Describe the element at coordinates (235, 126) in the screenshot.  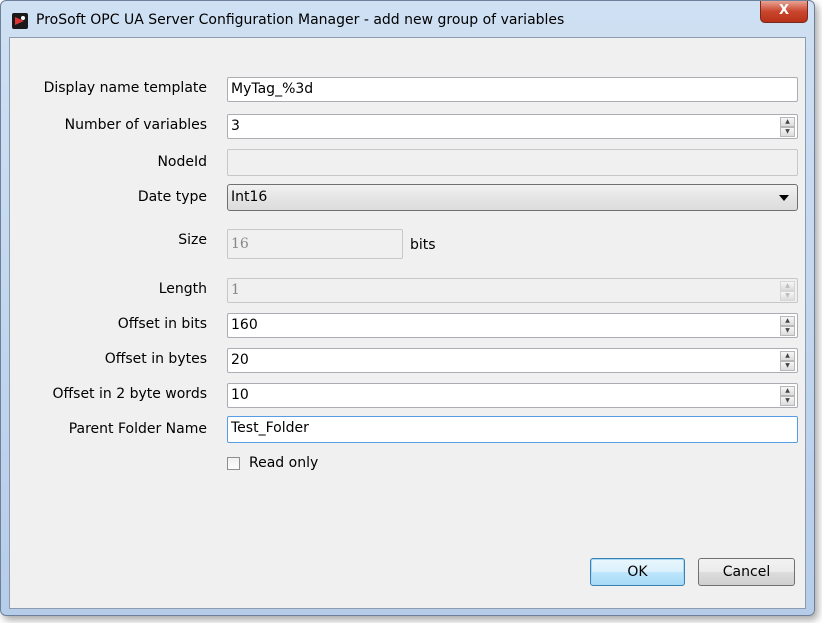
I see `number-of-variables-value: 3` at that location.